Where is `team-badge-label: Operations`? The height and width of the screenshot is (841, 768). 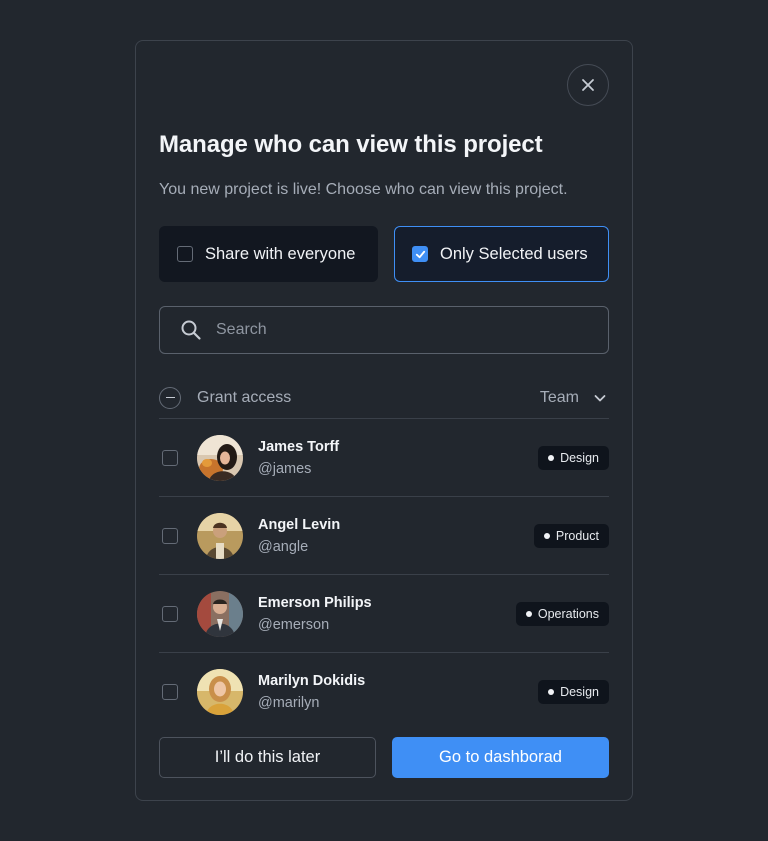
team-badge-label: Operations is located at coordinates (568, 613).